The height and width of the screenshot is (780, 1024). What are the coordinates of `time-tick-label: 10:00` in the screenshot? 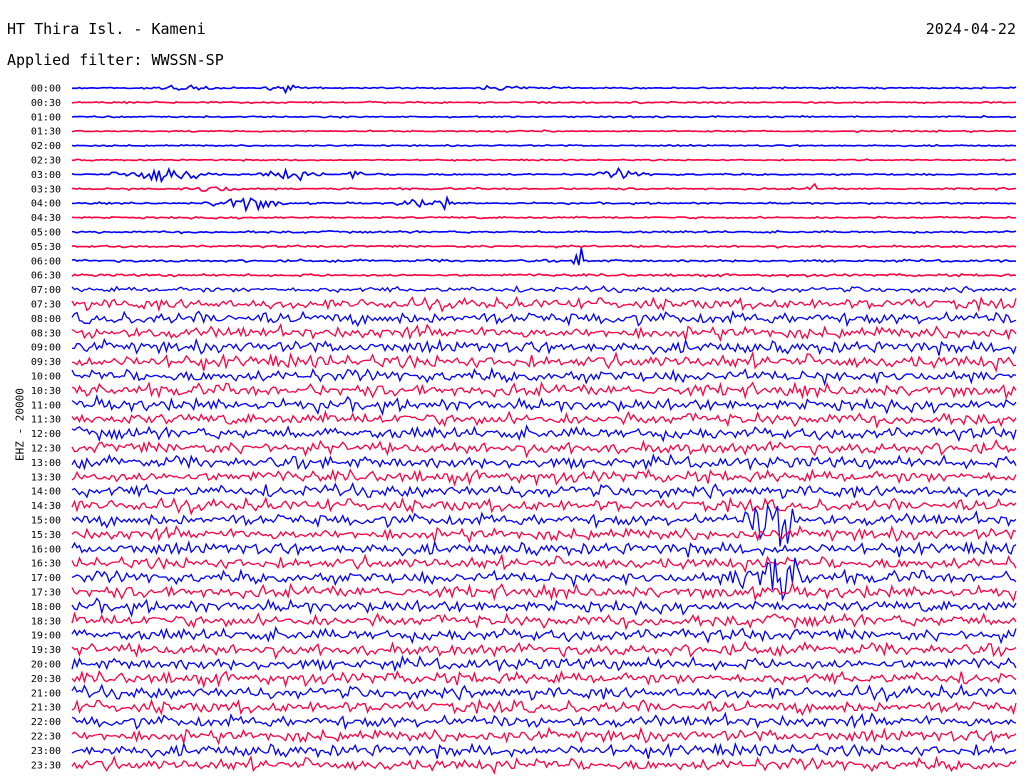 It's located at (46, 377).